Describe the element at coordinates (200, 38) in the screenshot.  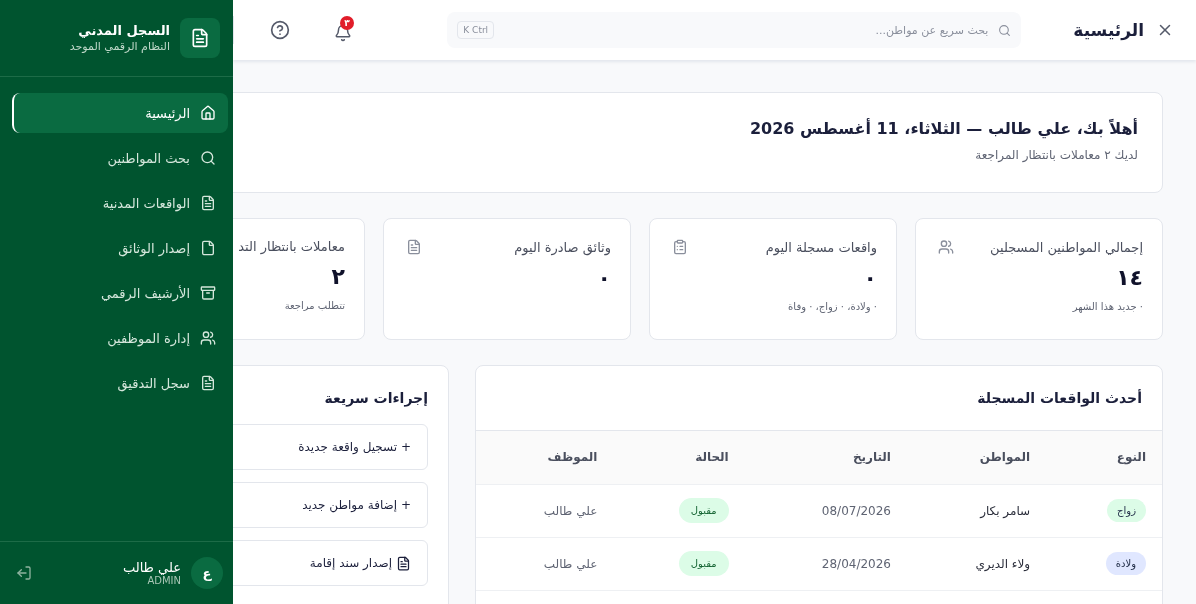
I see `logo-icon` at that location.